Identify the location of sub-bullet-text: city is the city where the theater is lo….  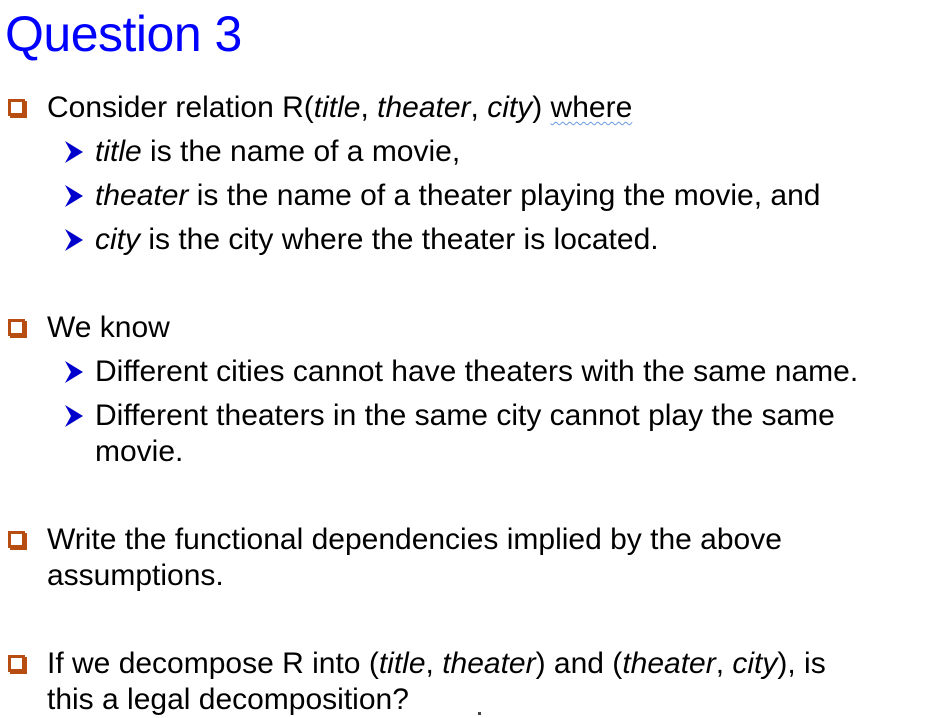
(377, 239).